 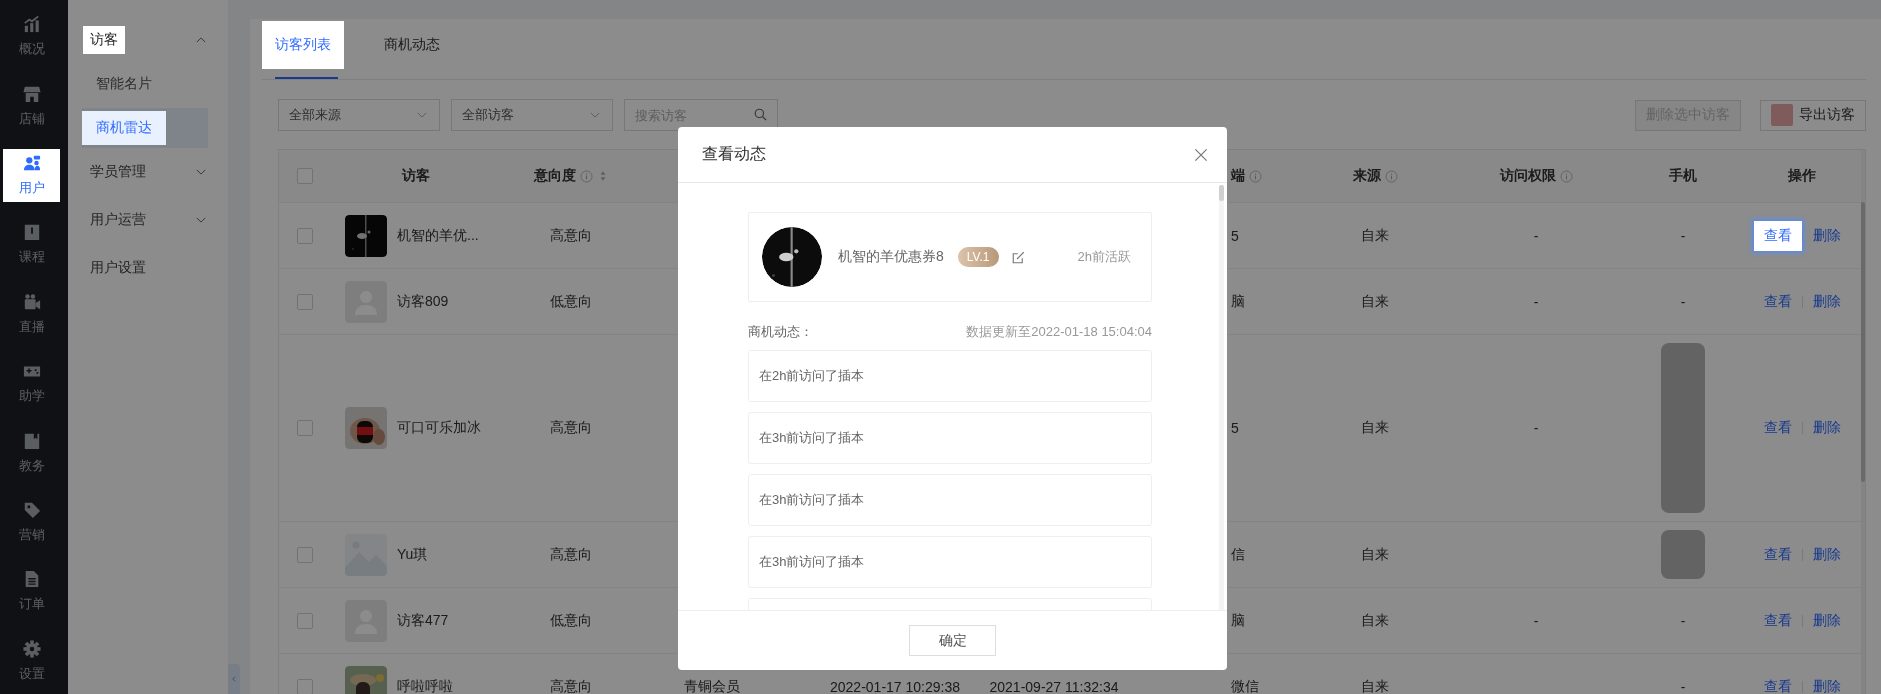 What do you see at coordinates (1054, 686) in the screenshot?
I see `timestamp: 2021-09-27 11:32:34` at bounding box center [1054, 686].